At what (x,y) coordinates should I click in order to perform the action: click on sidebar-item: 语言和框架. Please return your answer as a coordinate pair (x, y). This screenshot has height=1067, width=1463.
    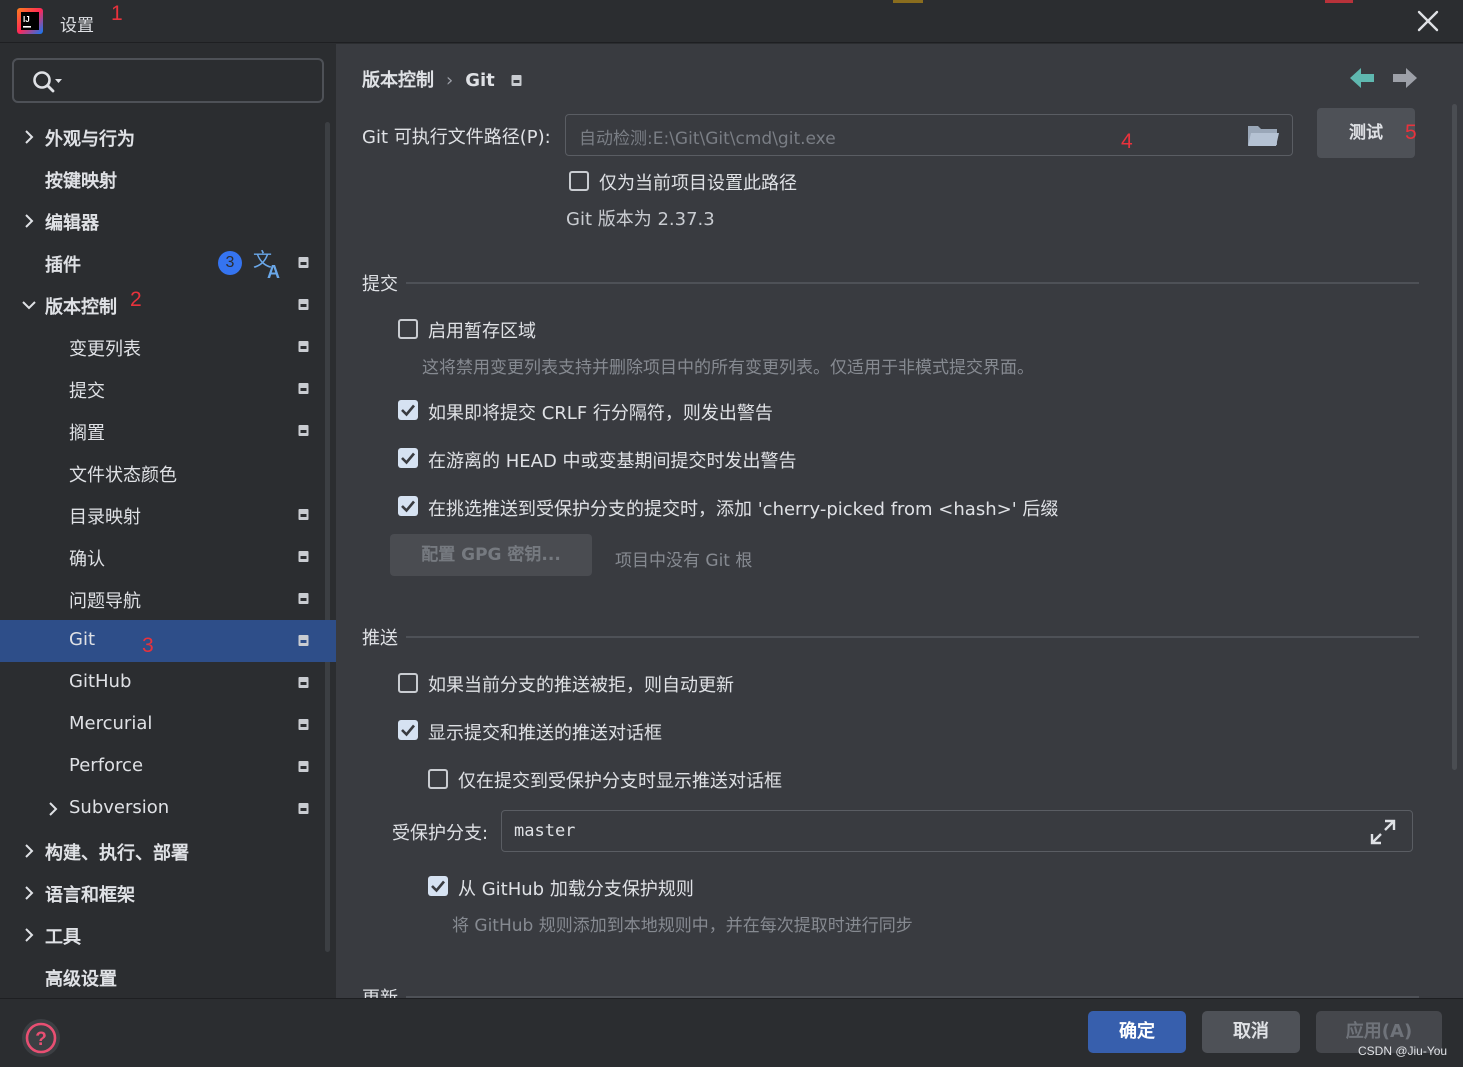
    Looking at the image, I should click on (168, 893).